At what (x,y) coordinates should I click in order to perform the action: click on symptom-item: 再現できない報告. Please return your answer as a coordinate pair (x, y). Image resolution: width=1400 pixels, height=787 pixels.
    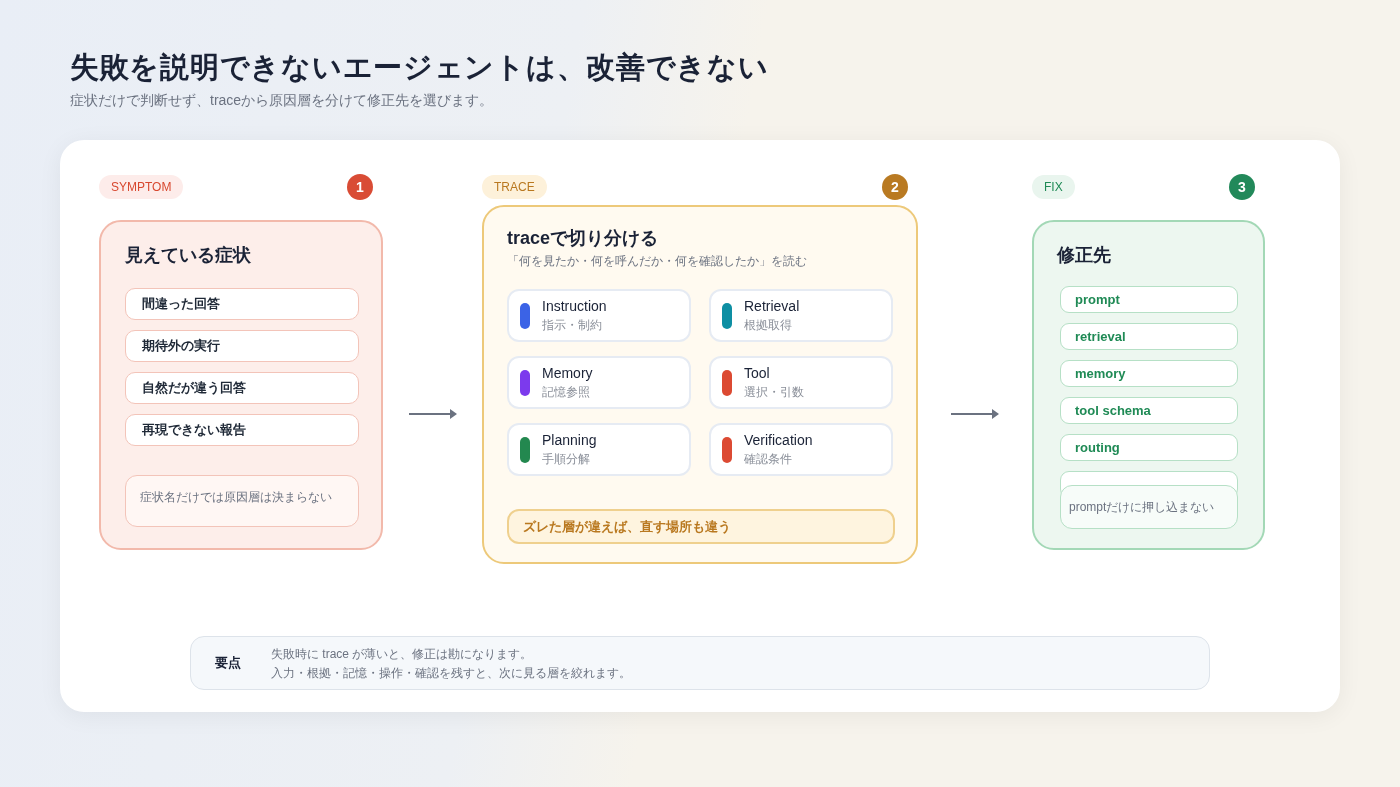
    Looking at the image, I should click on (242, 430).